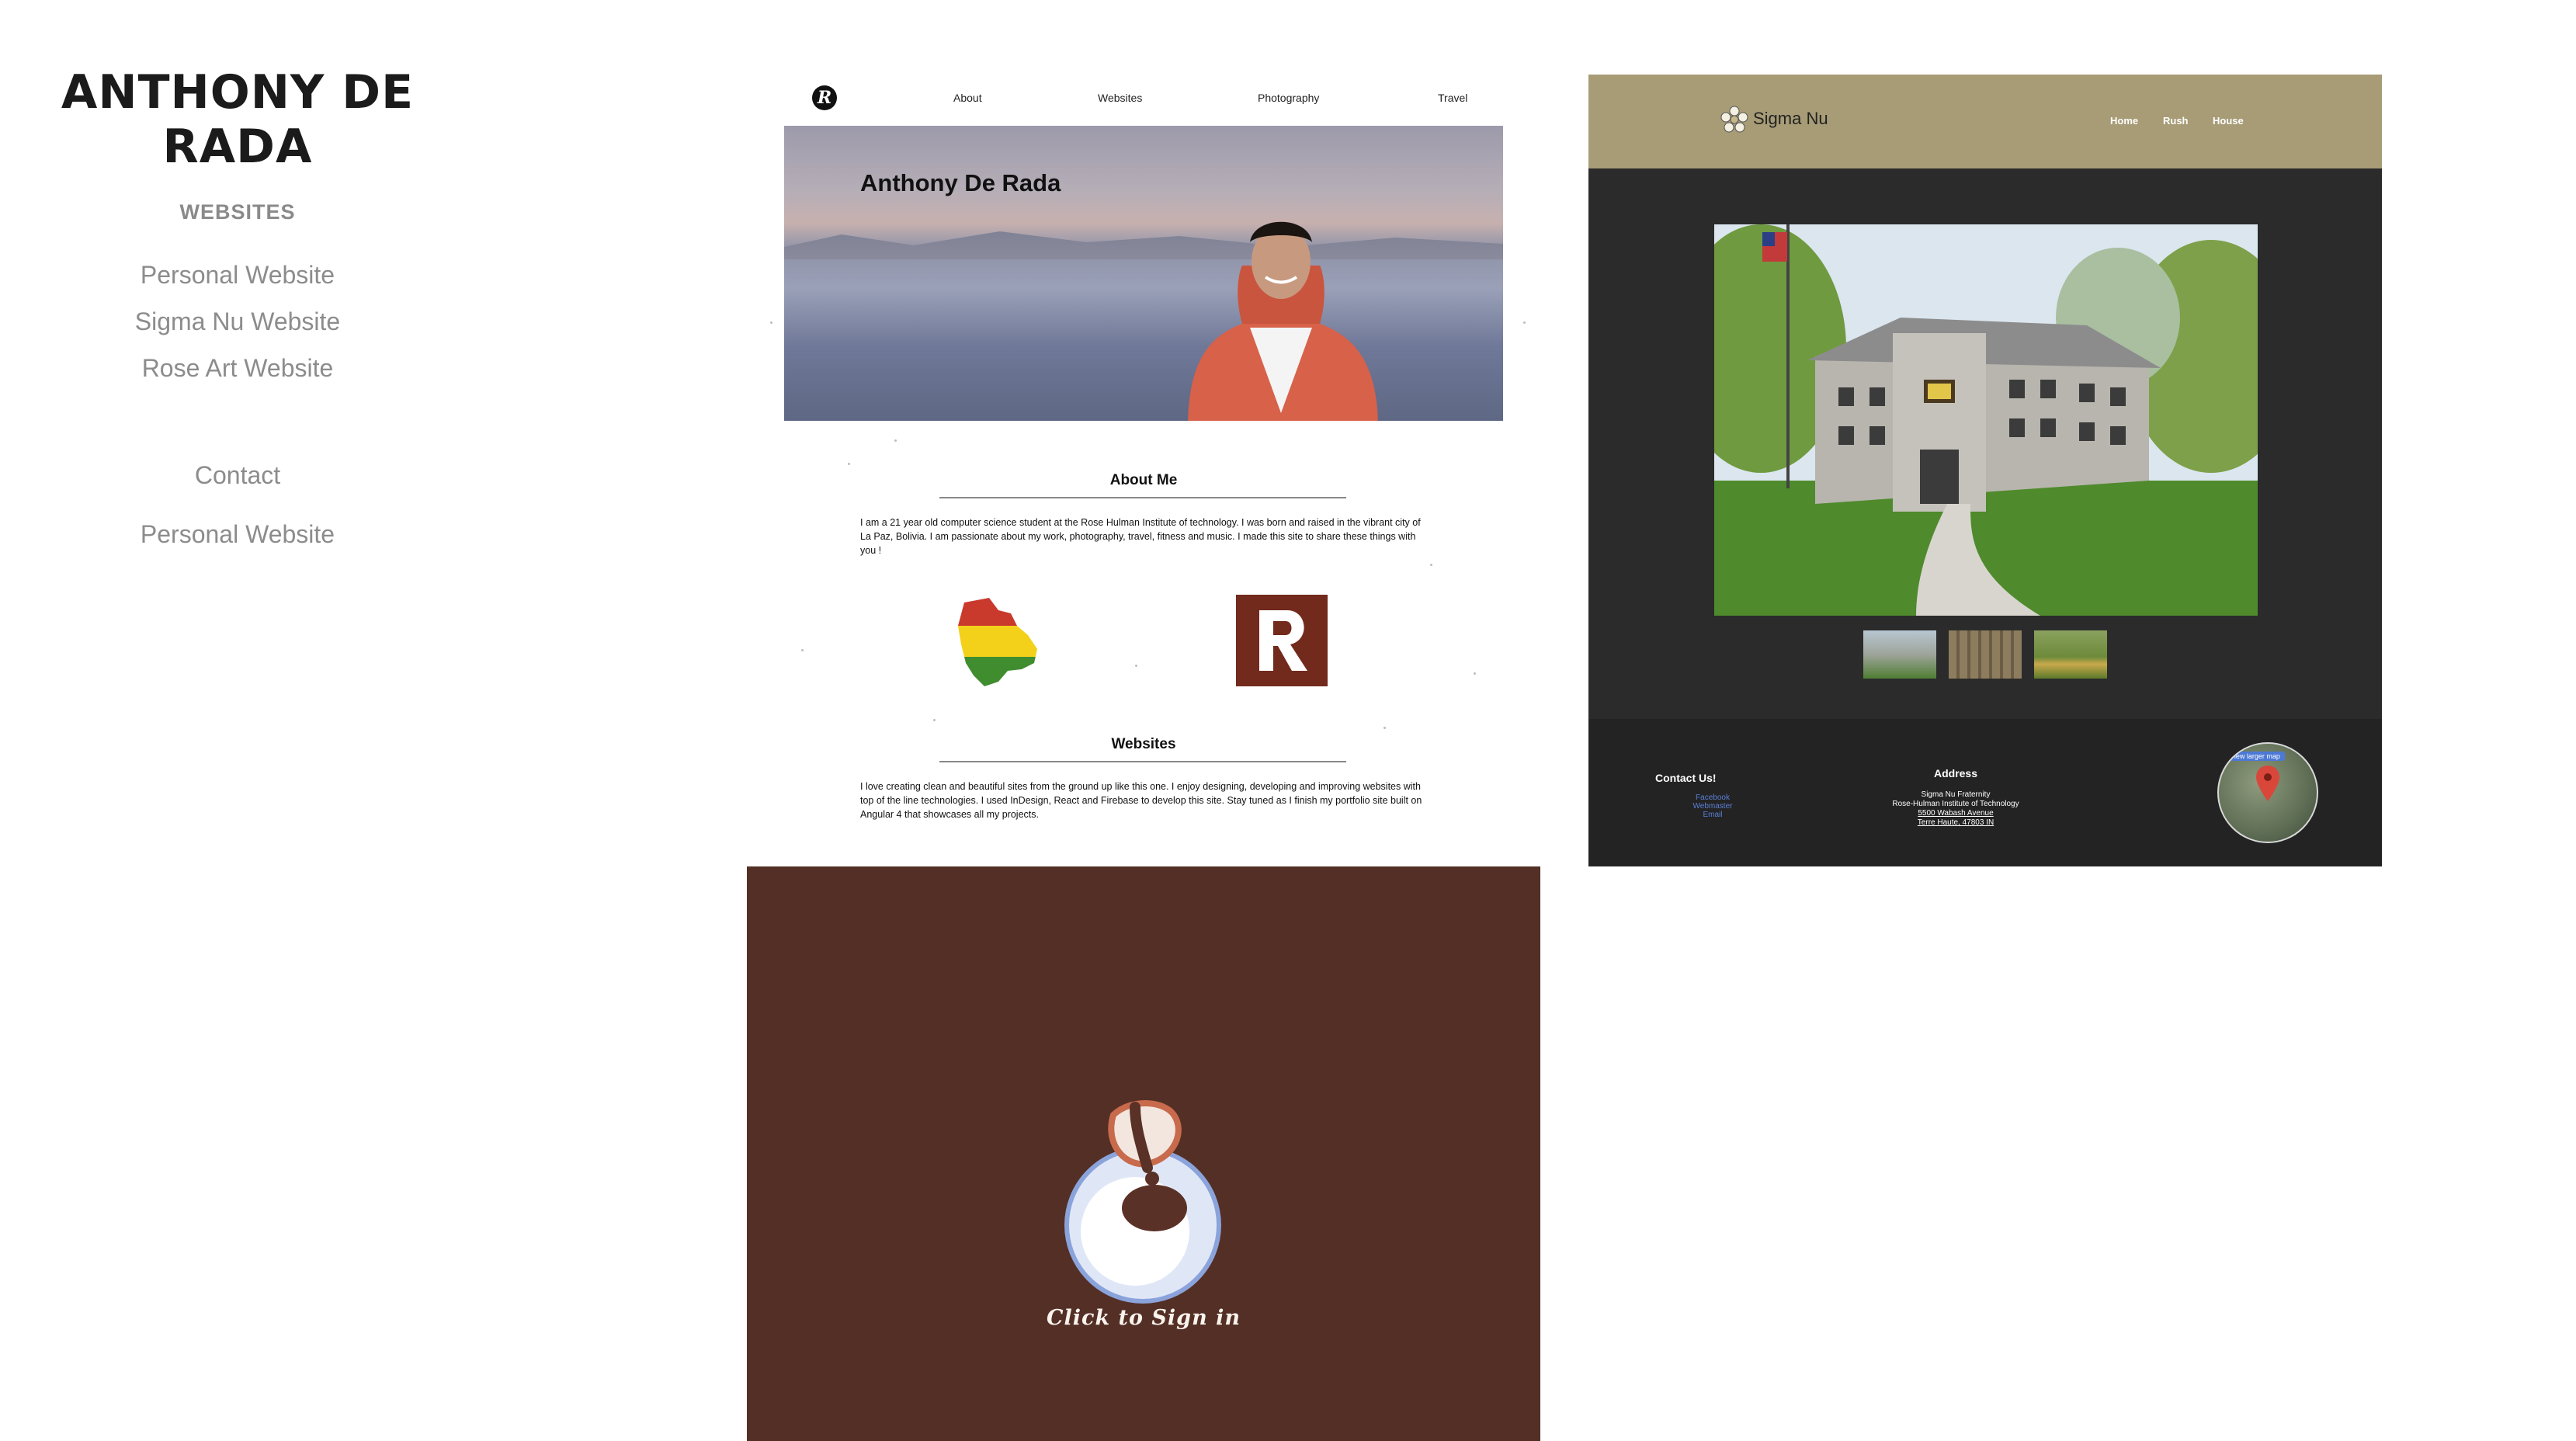  Describe the element at coordinates (1956, 814) in the screenshot. I see `sigma-address-line: 5500 Wabash Avenue` at that location.